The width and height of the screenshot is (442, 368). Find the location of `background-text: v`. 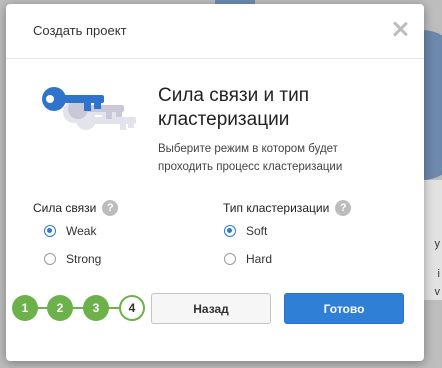

background-text: v is located at coordinates (437, 292).